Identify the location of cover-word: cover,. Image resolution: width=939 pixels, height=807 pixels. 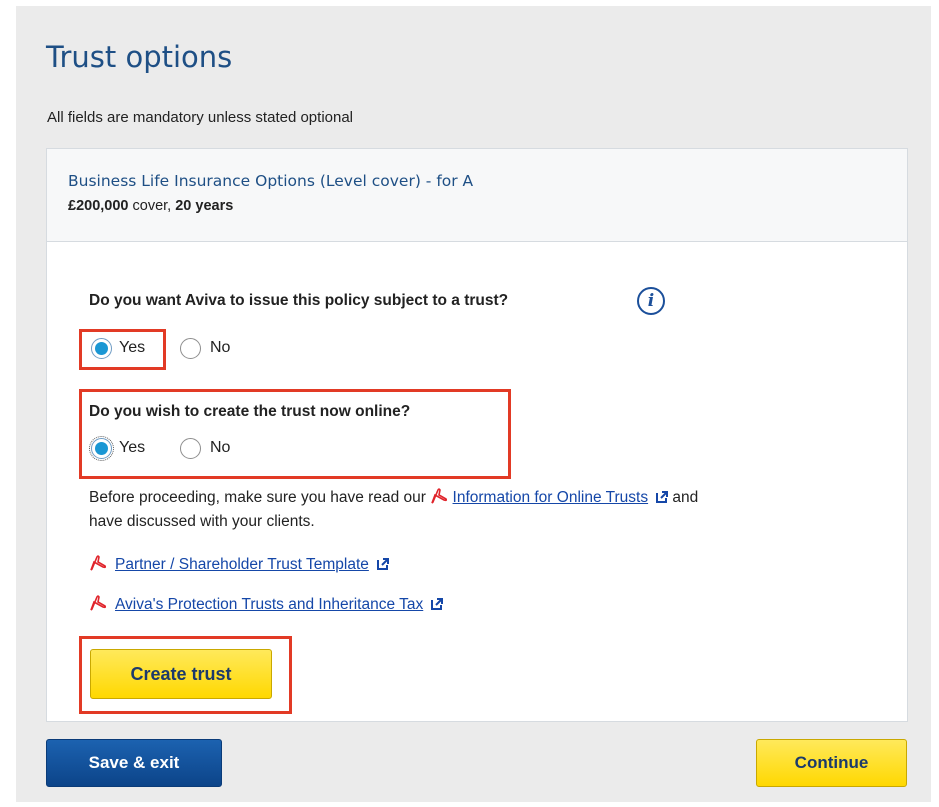
(152, 206).